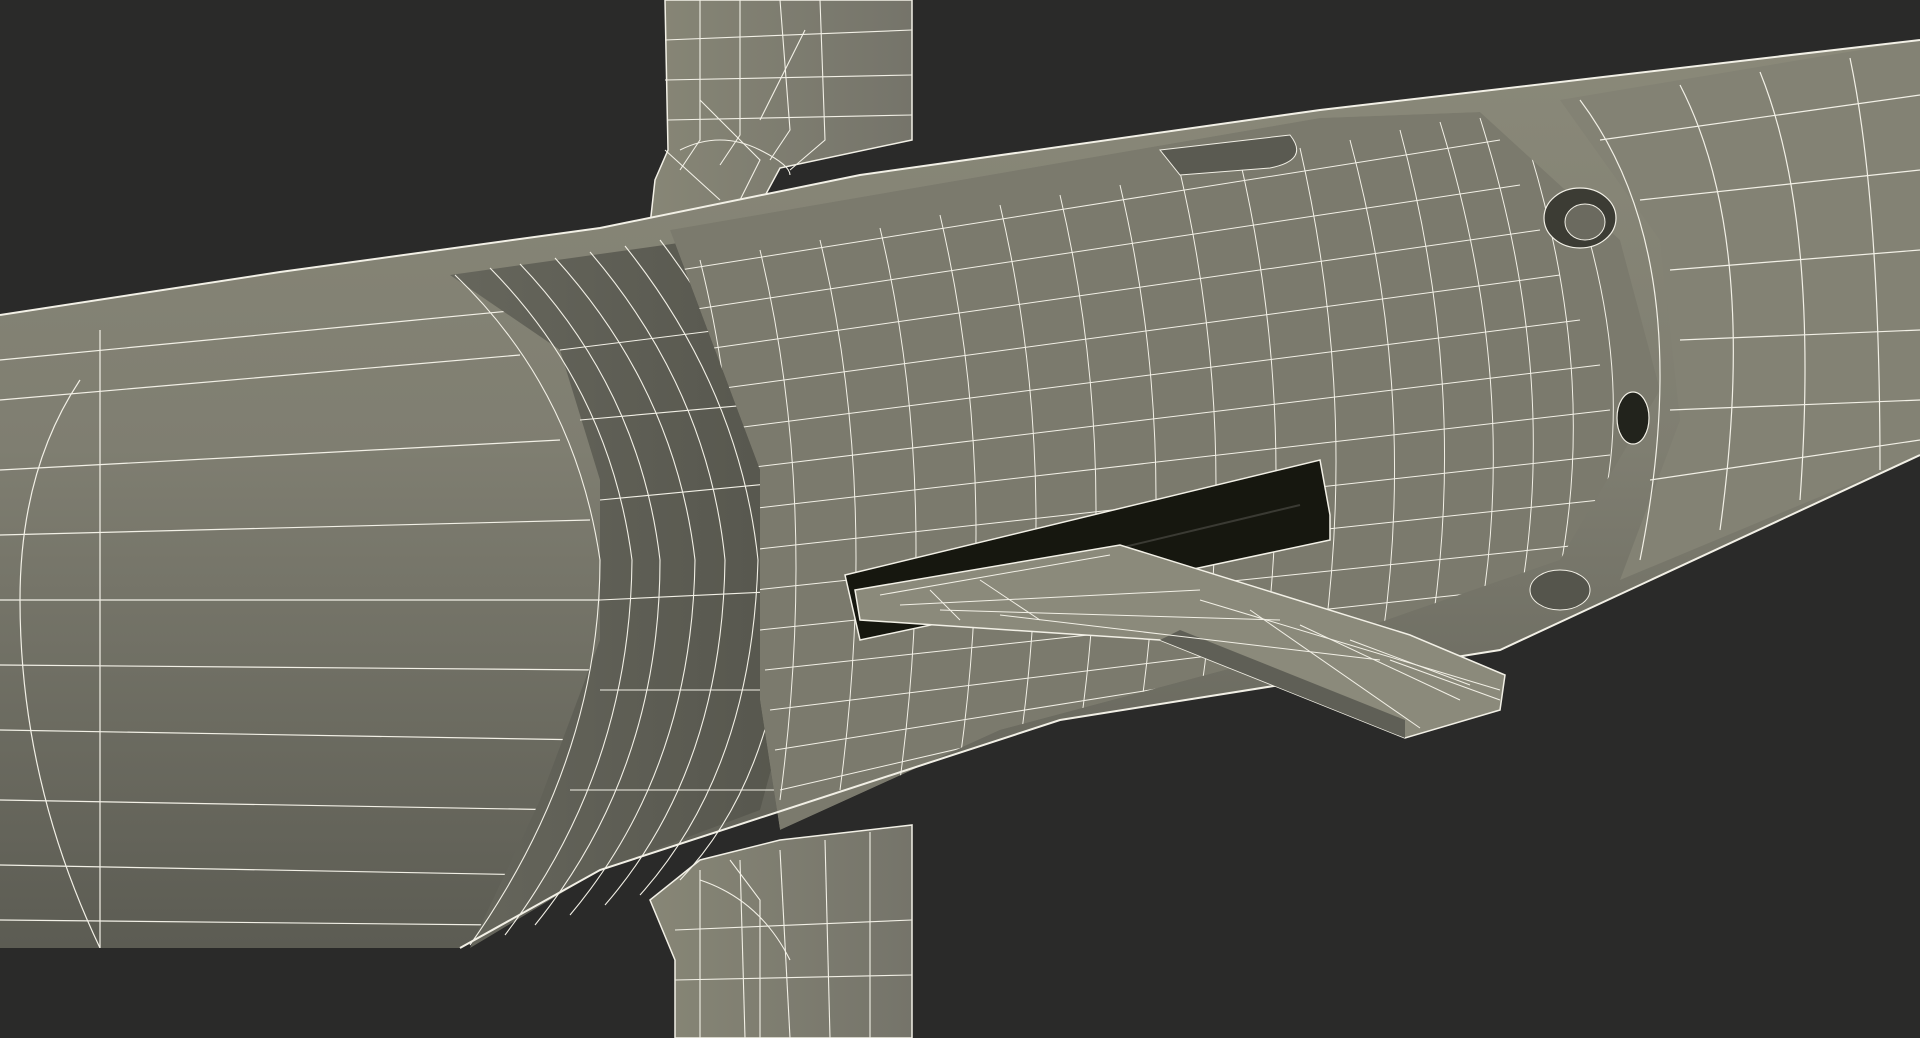  I want to click on vent-hole-lower, so click(1560, 590).